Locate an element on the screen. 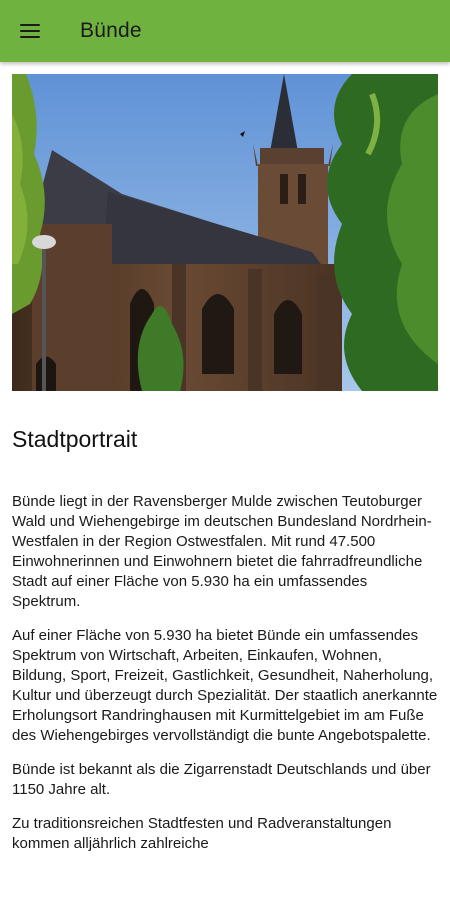 The height and width of the screenshot is (900, 450). menu-button is located at coordinates (31, 31).